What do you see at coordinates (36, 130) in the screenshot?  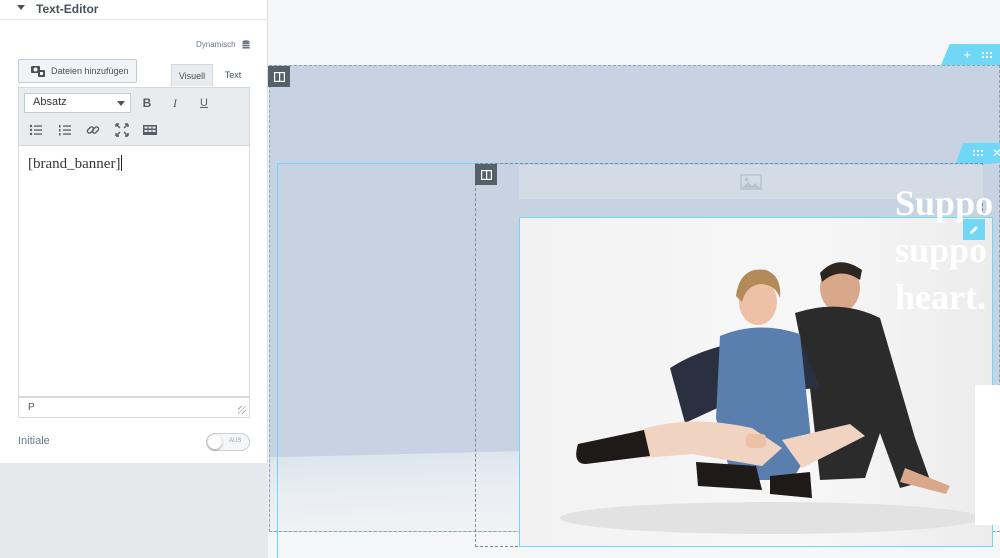 I see `bullet-list-icon` at bounding box center [36, 130].